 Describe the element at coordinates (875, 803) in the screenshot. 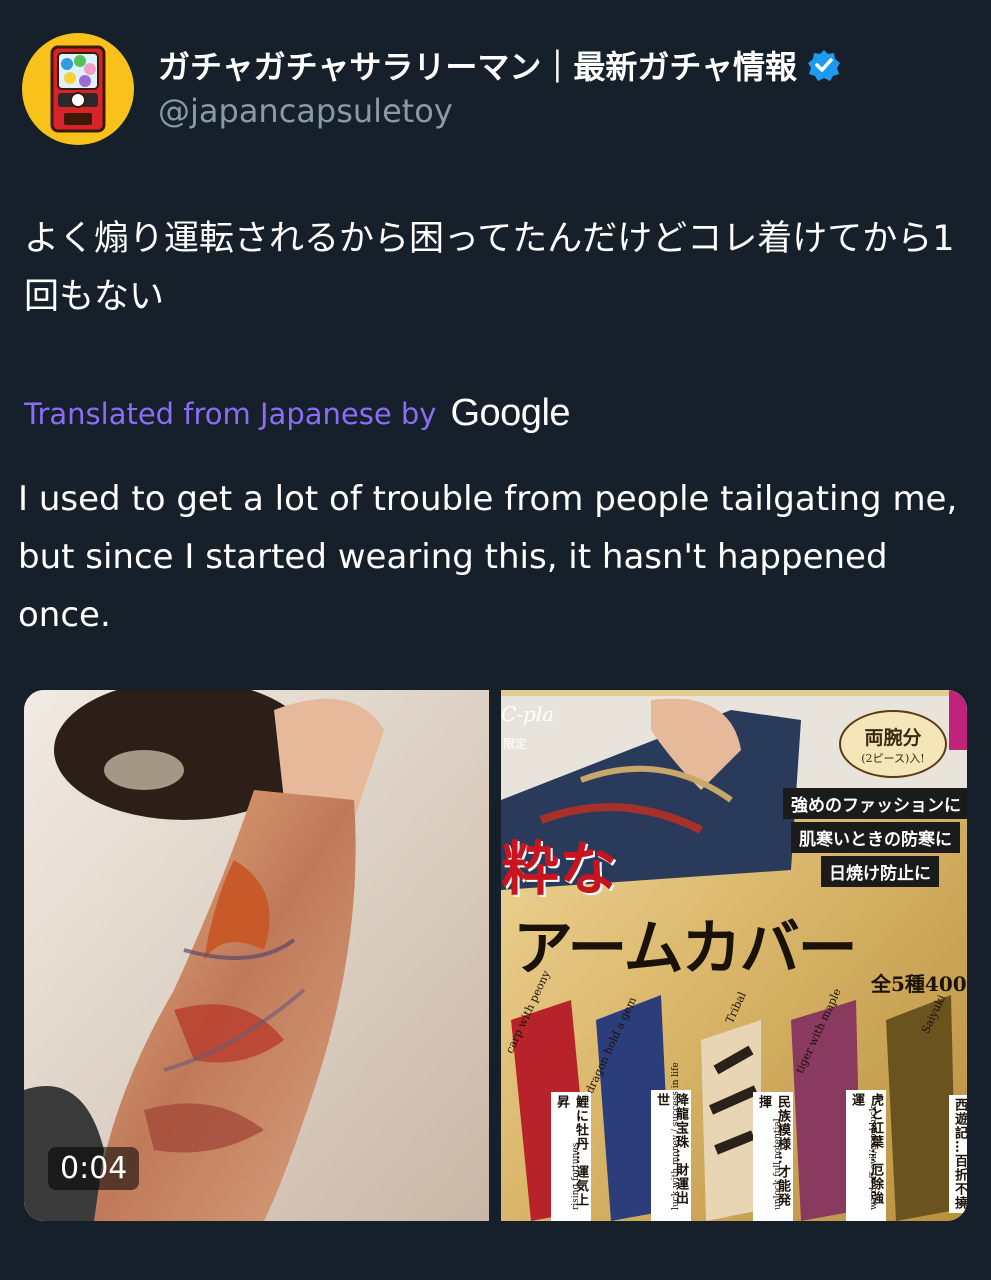

I see `ad-tag: 強めのファッションに` at that location.